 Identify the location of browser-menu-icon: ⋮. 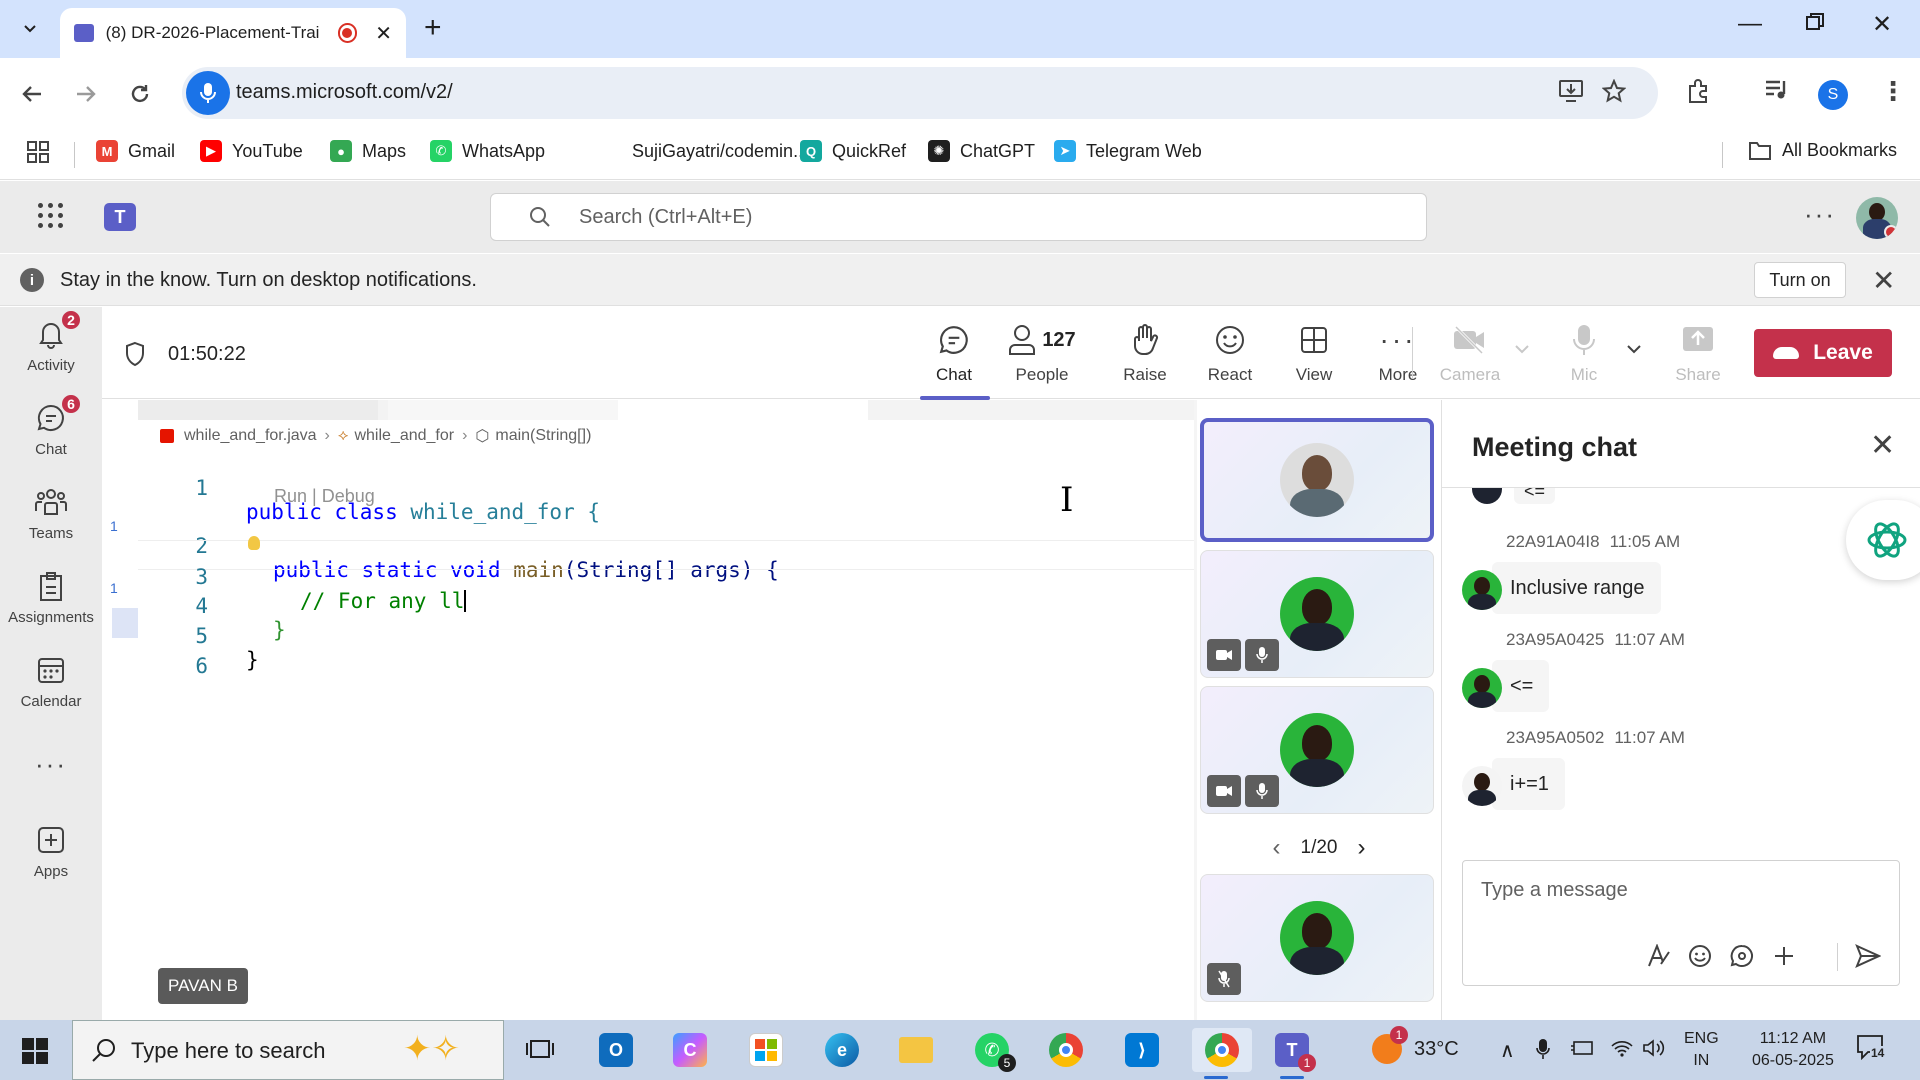
(1893, 91).